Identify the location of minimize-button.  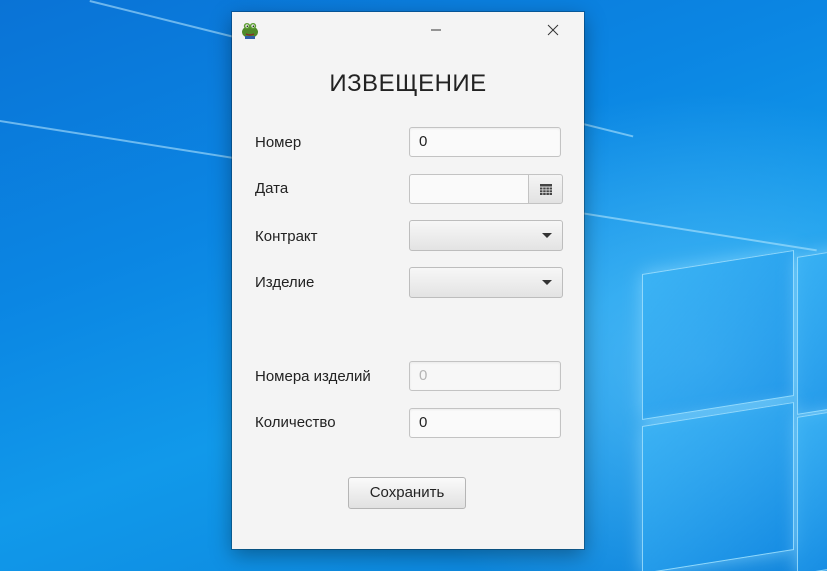
(436, 30).